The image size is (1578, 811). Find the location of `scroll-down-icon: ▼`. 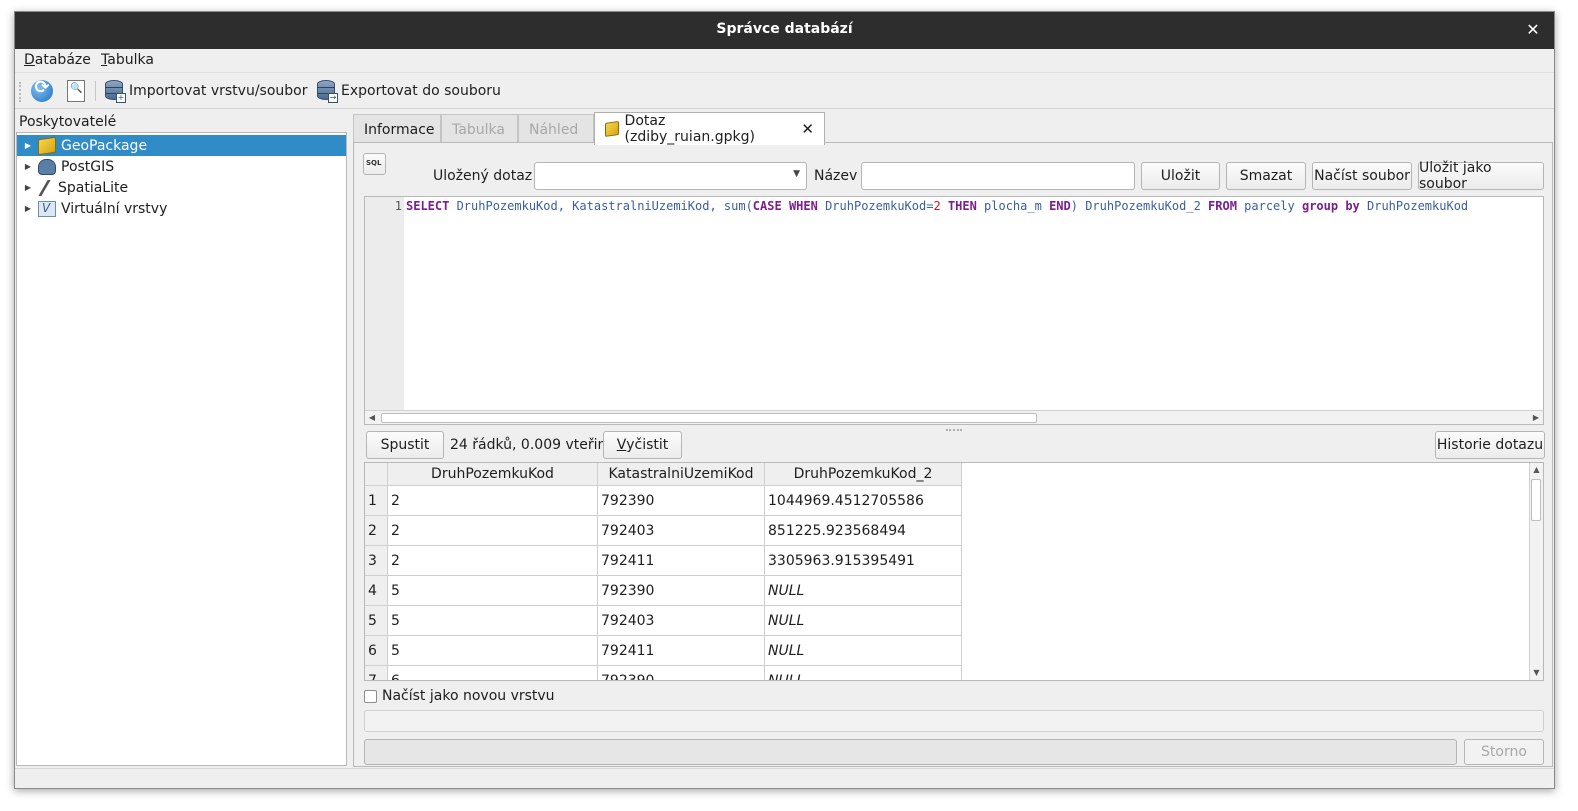

scroll-down-icon: ▼ is located at coordinates (1536, 673).